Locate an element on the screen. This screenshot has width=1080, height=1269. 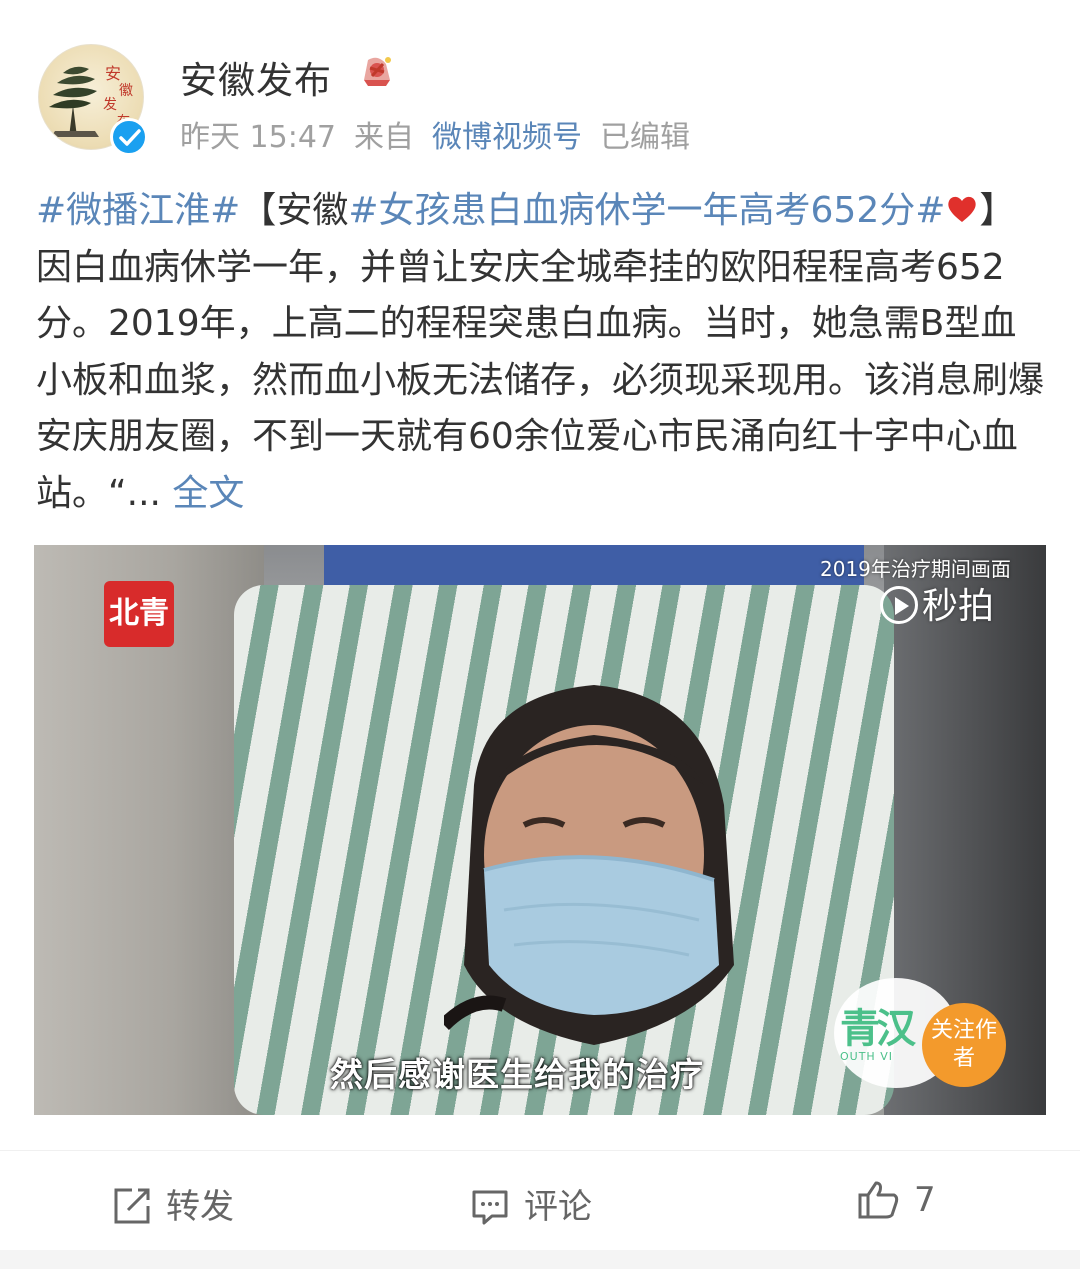
beiqing-logo: 北青 is located at coordinates (139, 614).